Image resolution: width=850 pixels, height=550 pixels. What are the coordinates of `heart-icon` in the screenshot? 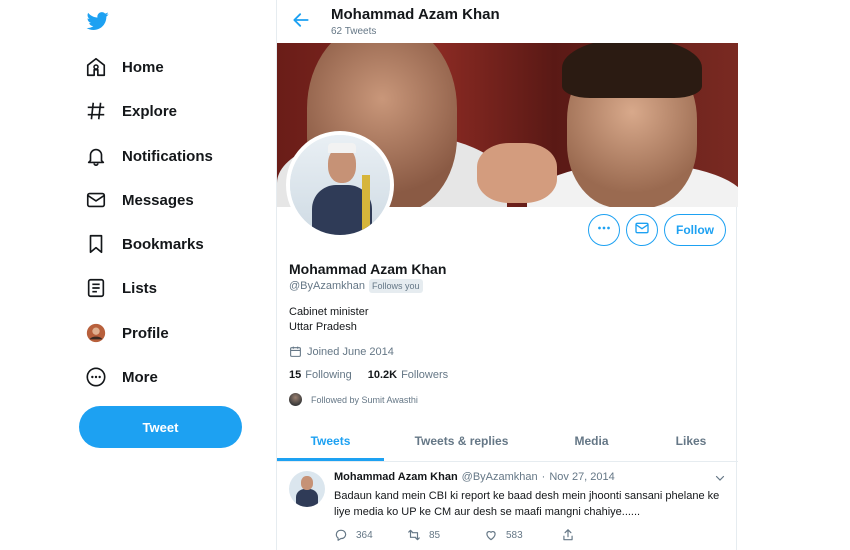 It's located at (491, 536).